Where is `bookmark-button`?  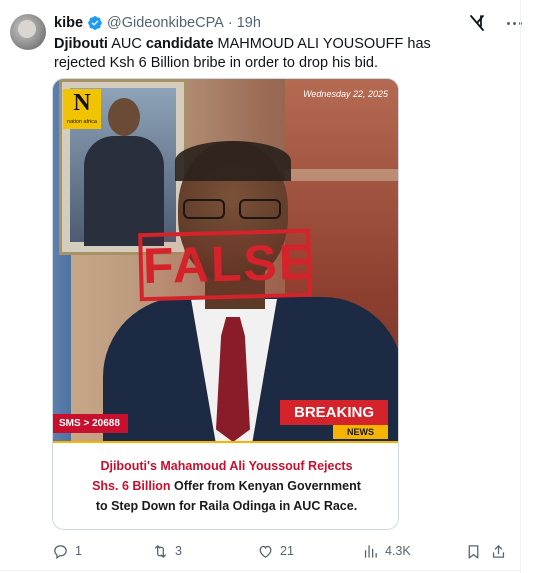 bookmark-button is located at coordinates (473, 551).